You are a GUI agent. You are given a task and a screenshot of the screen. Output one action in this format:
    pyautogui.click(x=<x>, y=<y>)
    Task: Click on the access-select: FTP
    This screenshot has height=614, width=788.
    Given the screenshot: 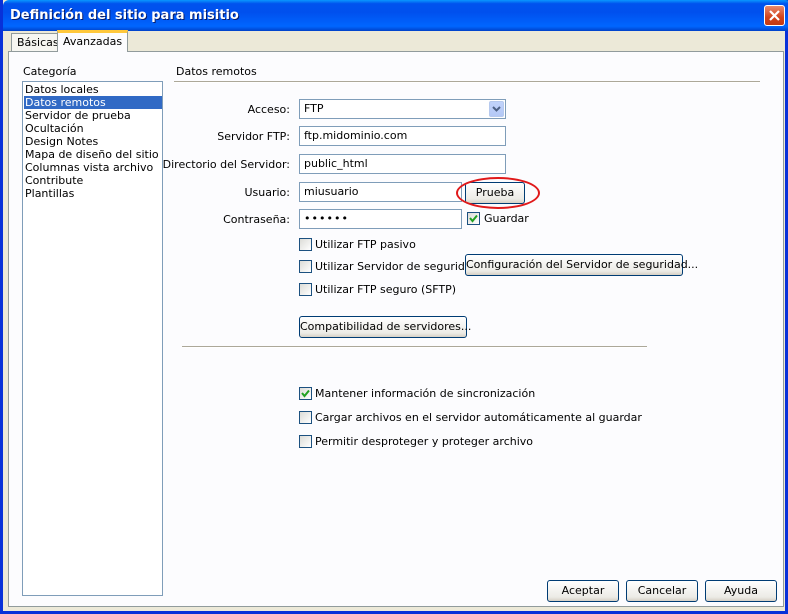 What is the action you would take?
    pyautogui.click(x=402, y=109)
    